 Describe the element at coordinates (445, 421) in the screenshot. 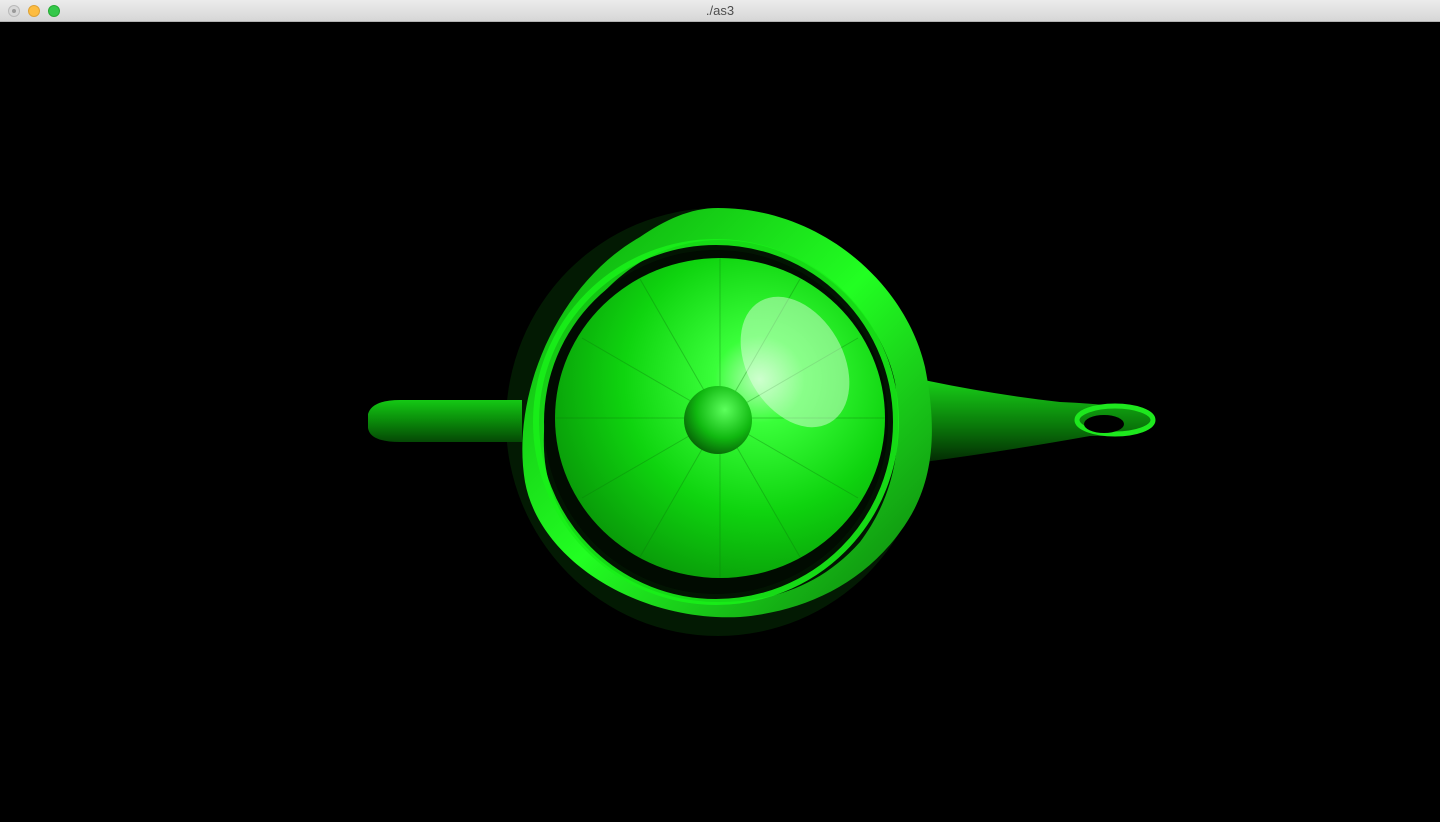

I see `teapot-spout` at that location.